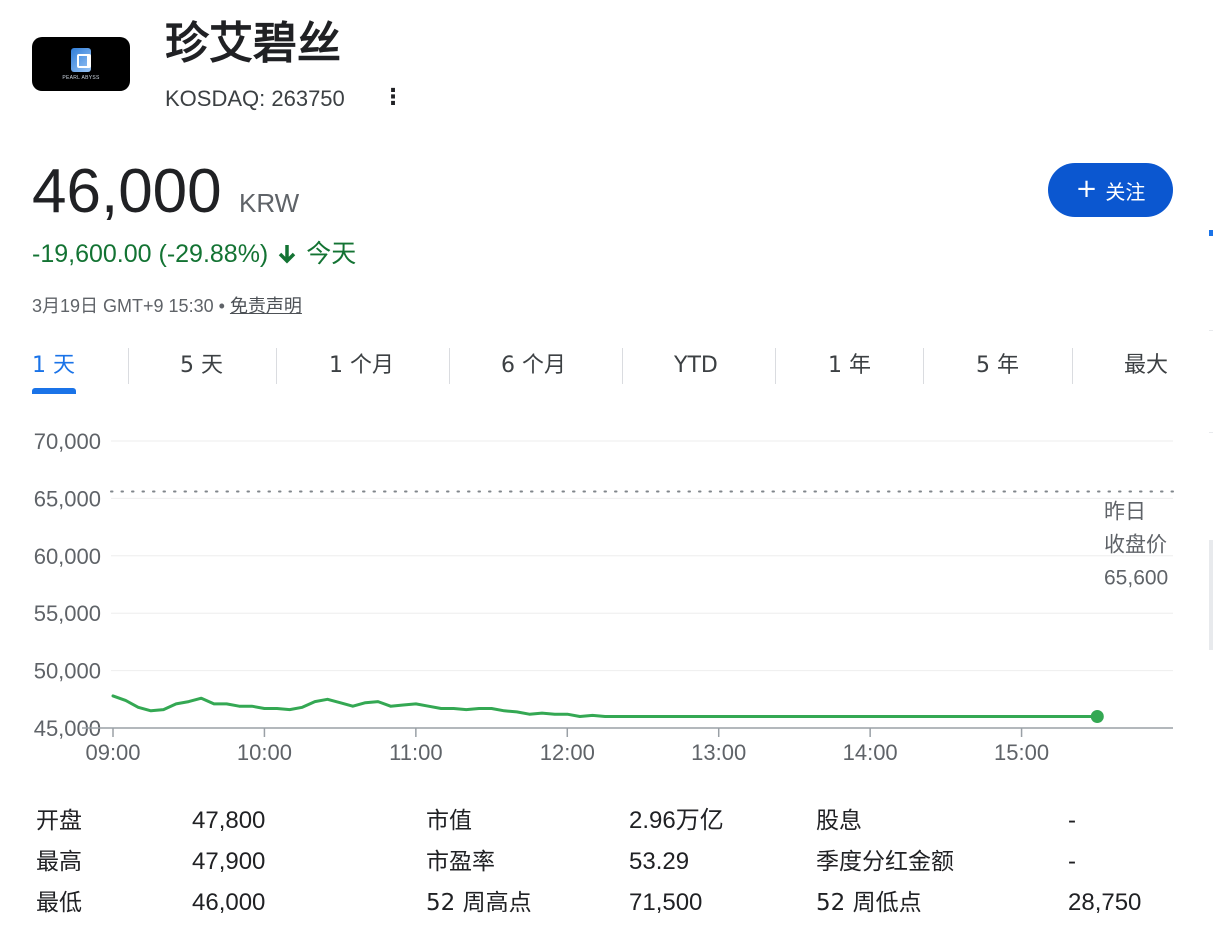 The width and height of the screenshot is (1213, 938). I want to click on currency: KRW, so click(269, 203).